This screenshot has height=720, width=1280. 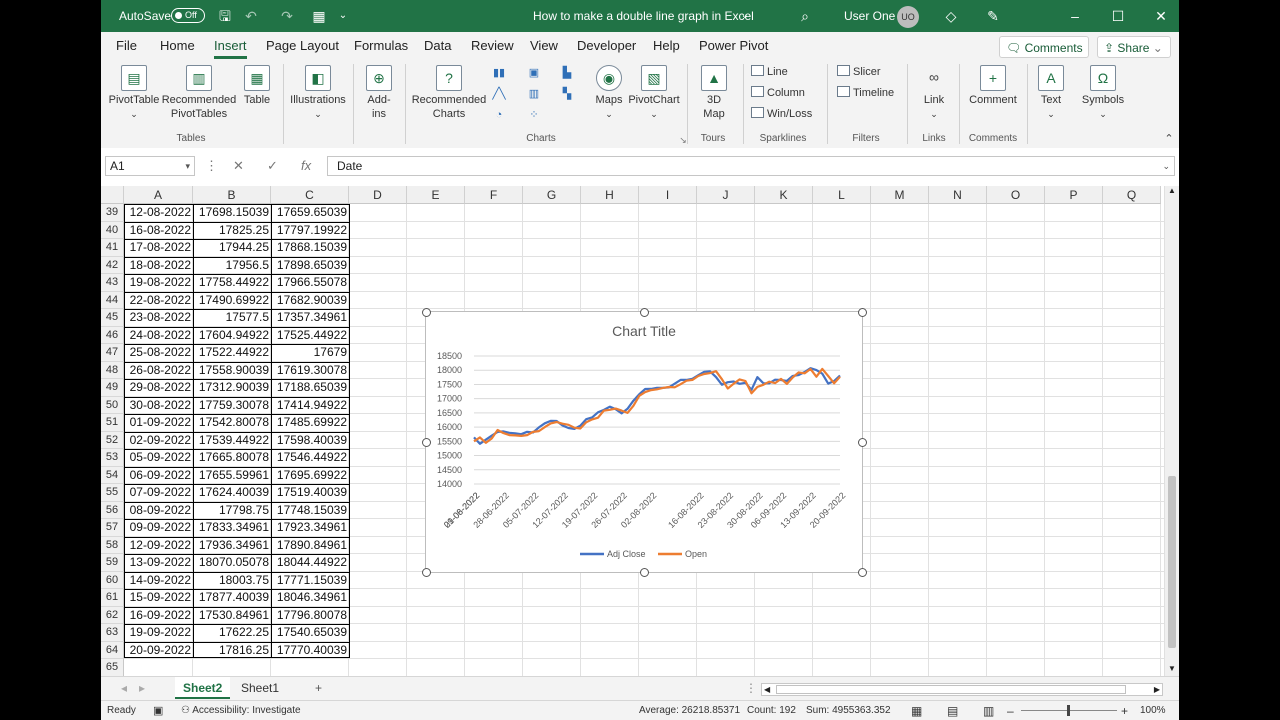 What do you see at coordinates (552, 195) in the screenshot?
I see `column-header-g: G` at bounding box center [552, 195].